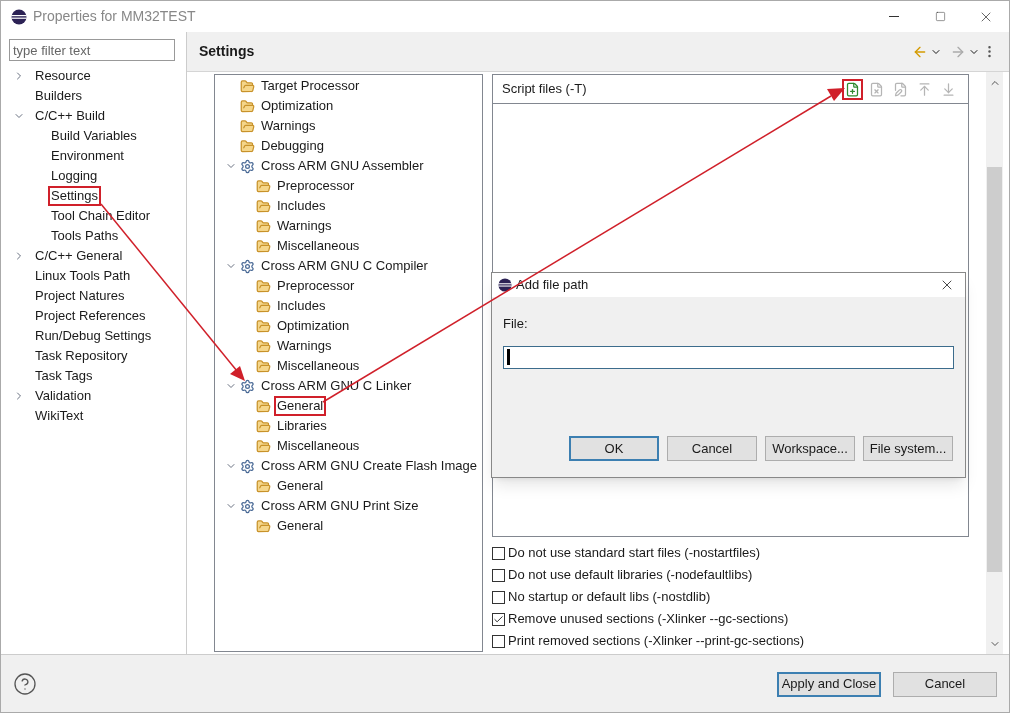 This screenshot has width=1010, height=713. What do you see at coordinates (100, 216) in the screenshot?
I see `sidebar-item: Tool Chain Editor` at bounding box center [100, 216].